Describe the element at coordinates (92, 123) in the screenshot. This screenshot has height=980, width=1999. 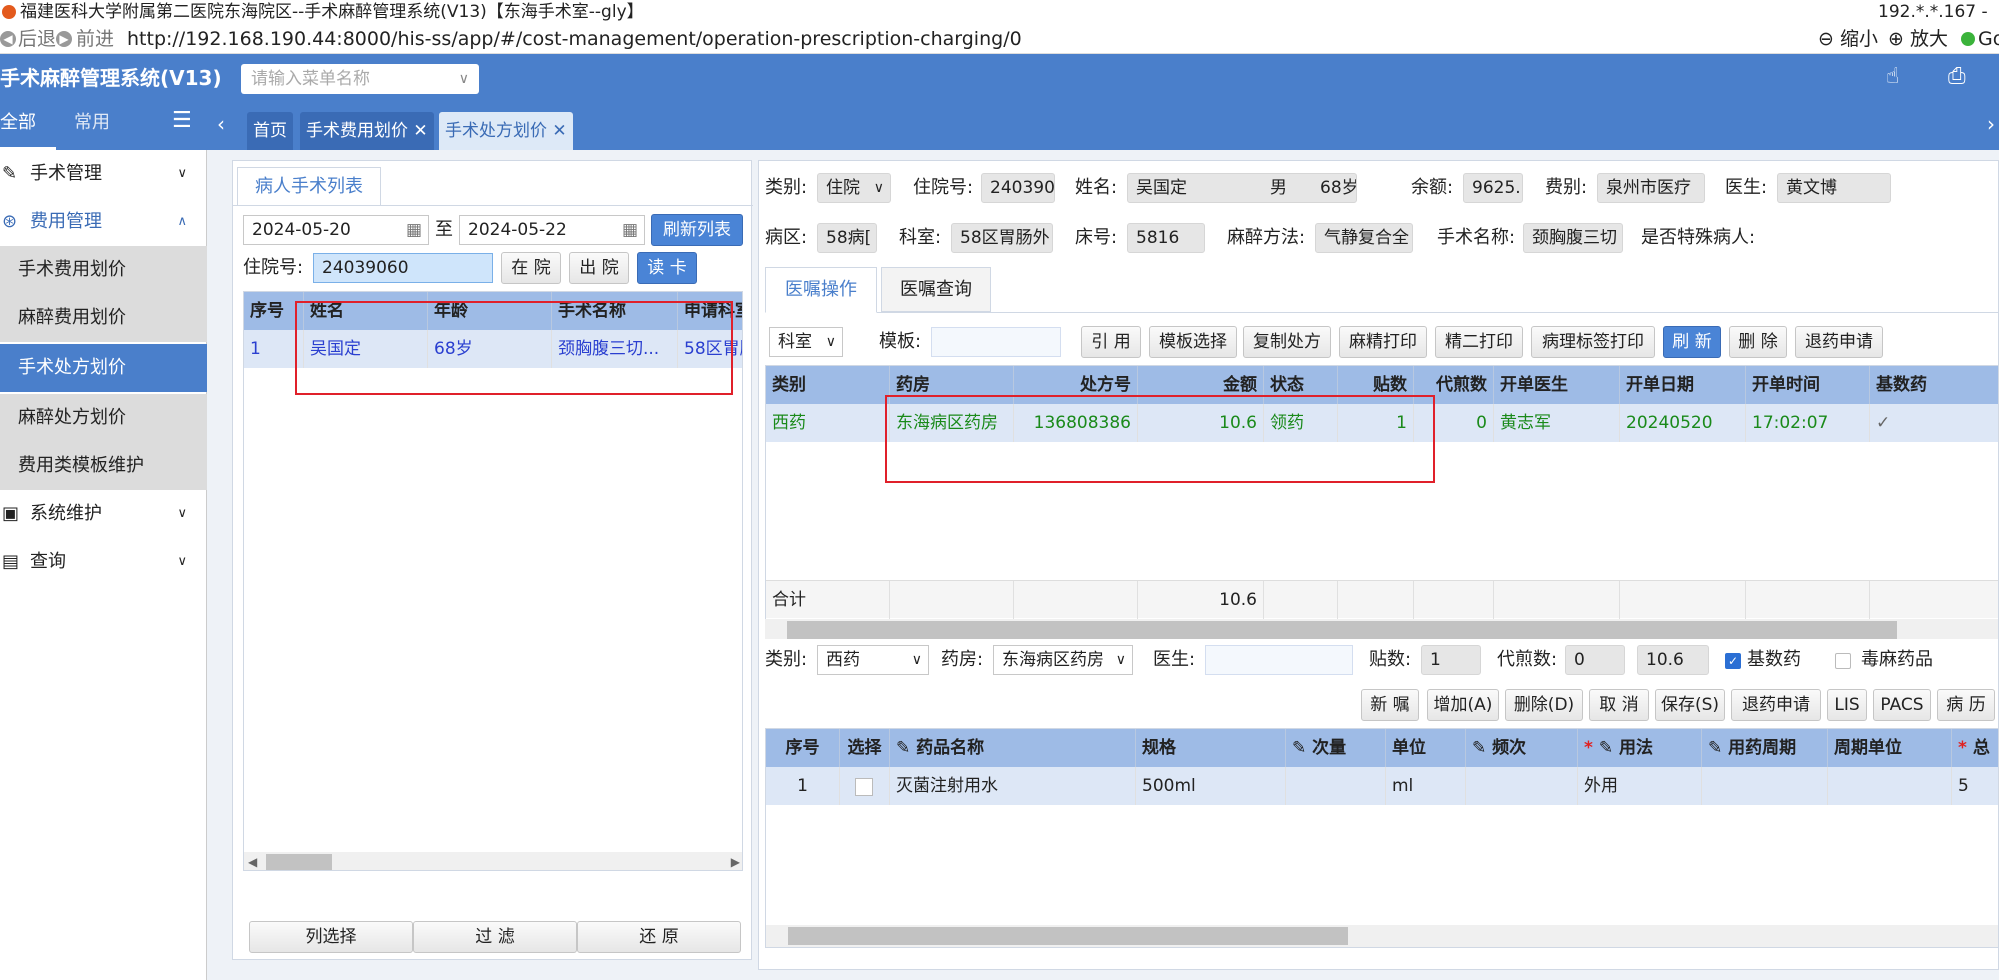
I see `sidebar-tab-common: 常用` at that location.